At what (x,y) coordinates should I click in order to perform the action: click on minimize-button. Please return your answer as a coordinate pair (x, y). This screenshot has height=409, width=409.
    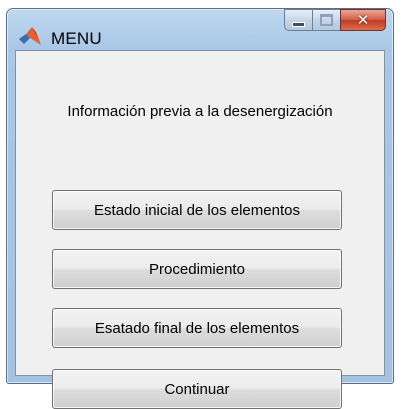
    Looking at the image, I should click on (298, 20).